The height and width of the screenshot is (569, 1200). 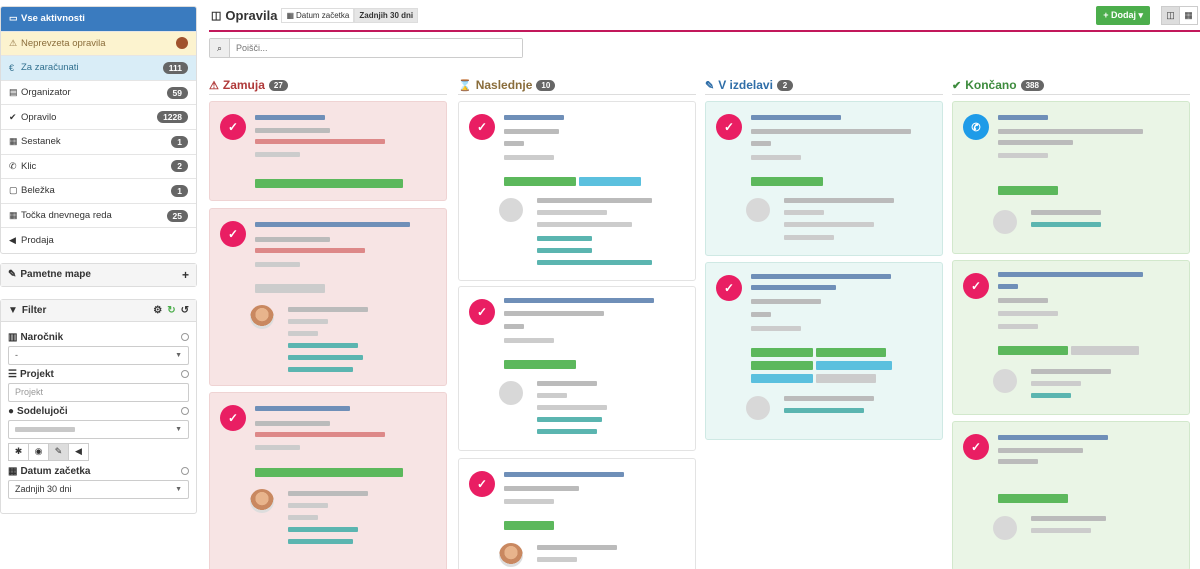 What do you see at coordinates (18, 451) in the screenshot?
I see `asterisk-icon: ✱` at bounding box center [18, 451].